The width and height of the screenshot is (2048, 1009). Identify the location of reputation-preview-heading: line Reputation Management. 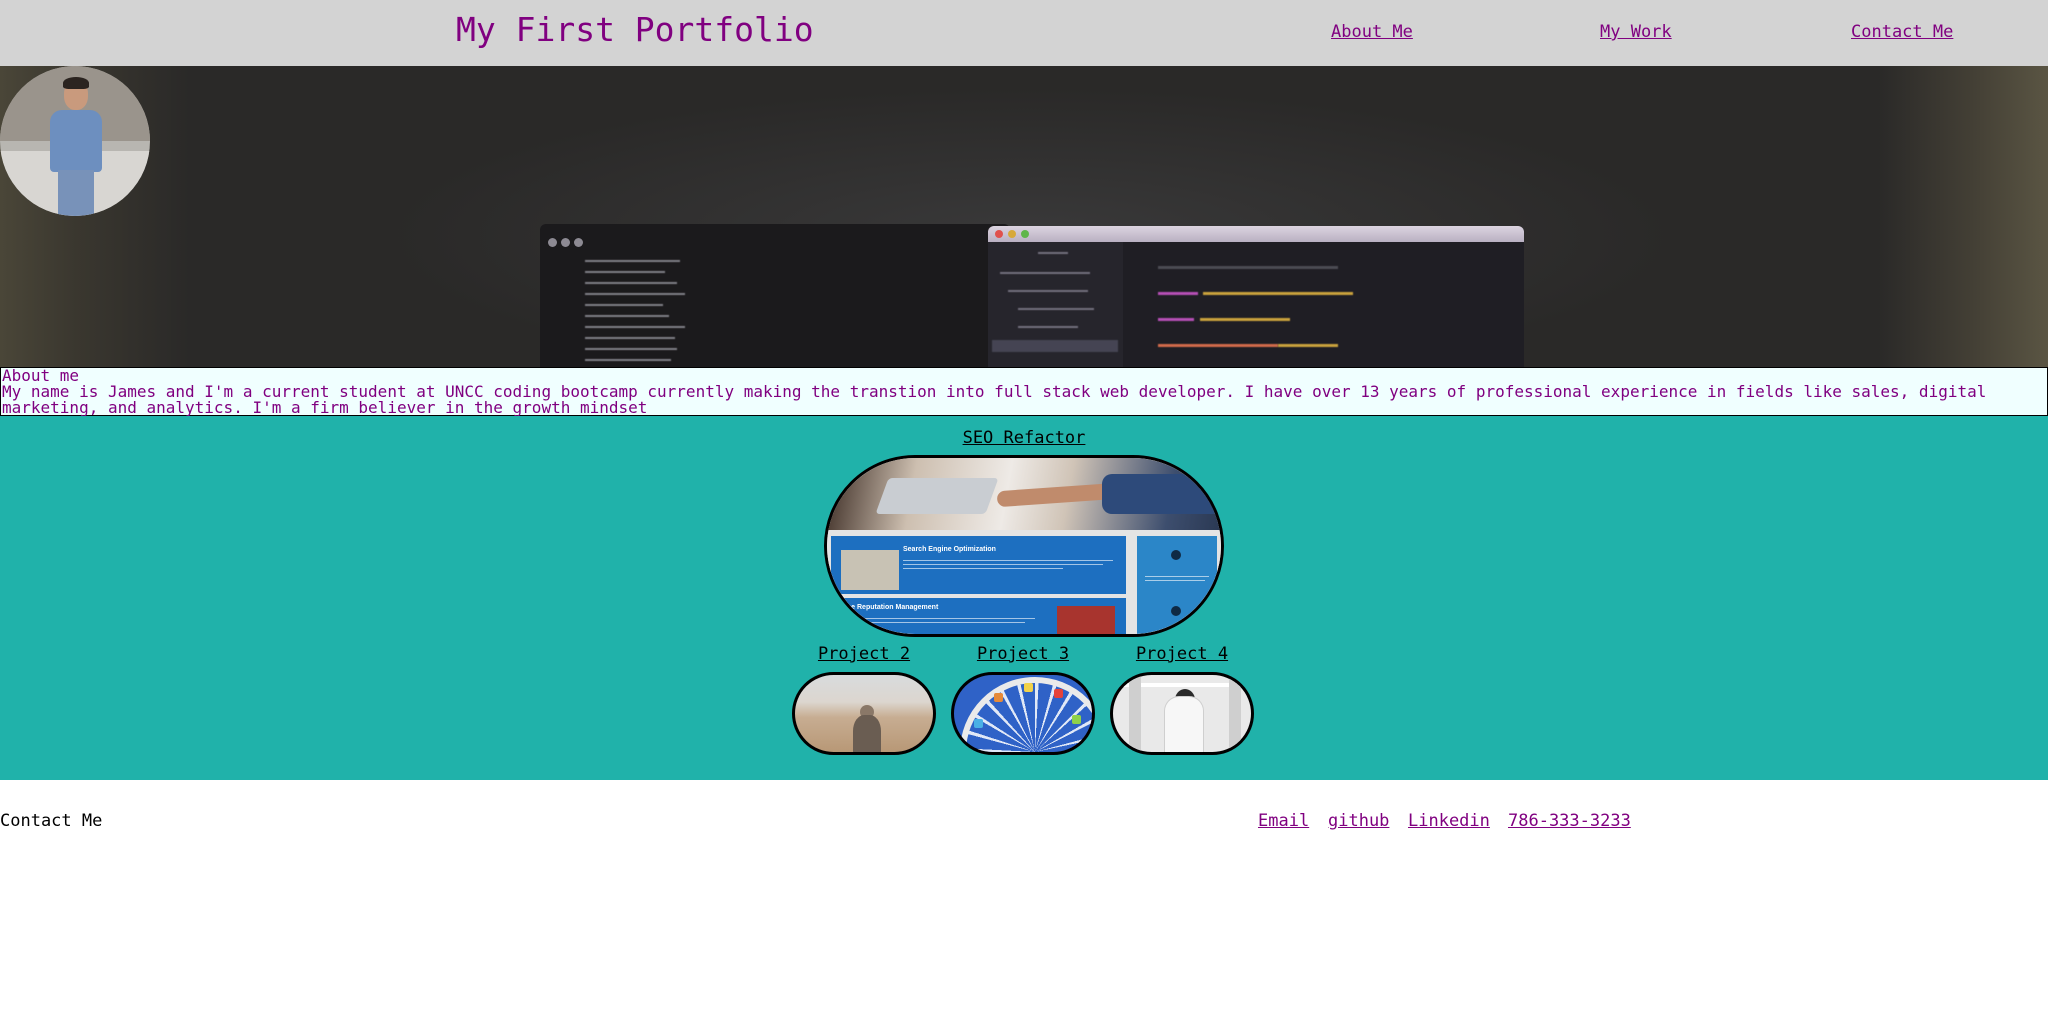
(891, 607).